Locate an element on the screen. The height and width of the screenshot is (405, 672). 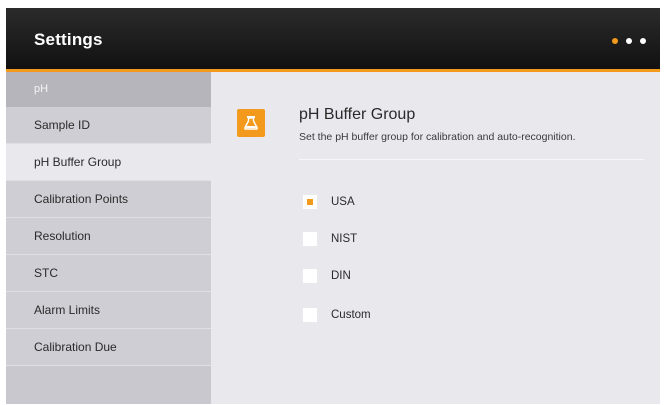
option-label: DIN is located at coordinates (341, 276).